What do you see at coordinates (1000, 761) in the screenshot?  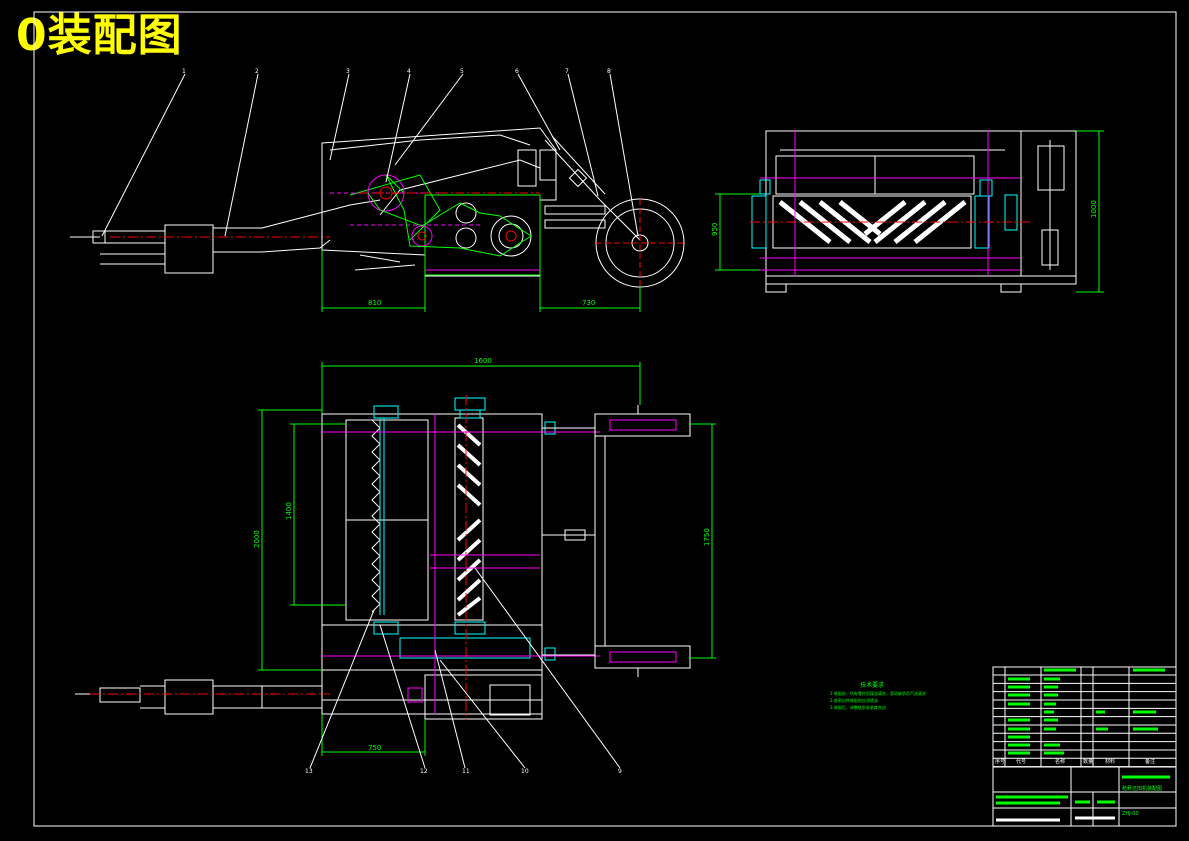 I see `header-no: 序号` at bounding box center [1000, 761].